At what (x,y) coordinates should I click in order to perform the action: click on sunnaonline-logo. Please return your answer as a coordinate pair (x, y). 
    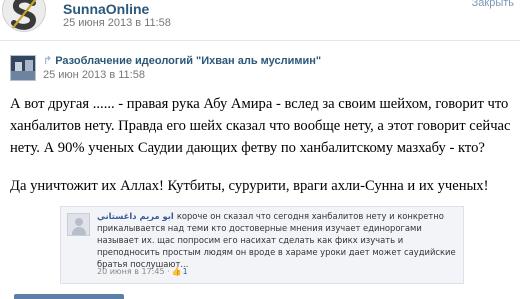
    Looking at the image, I should click on (24, 16).